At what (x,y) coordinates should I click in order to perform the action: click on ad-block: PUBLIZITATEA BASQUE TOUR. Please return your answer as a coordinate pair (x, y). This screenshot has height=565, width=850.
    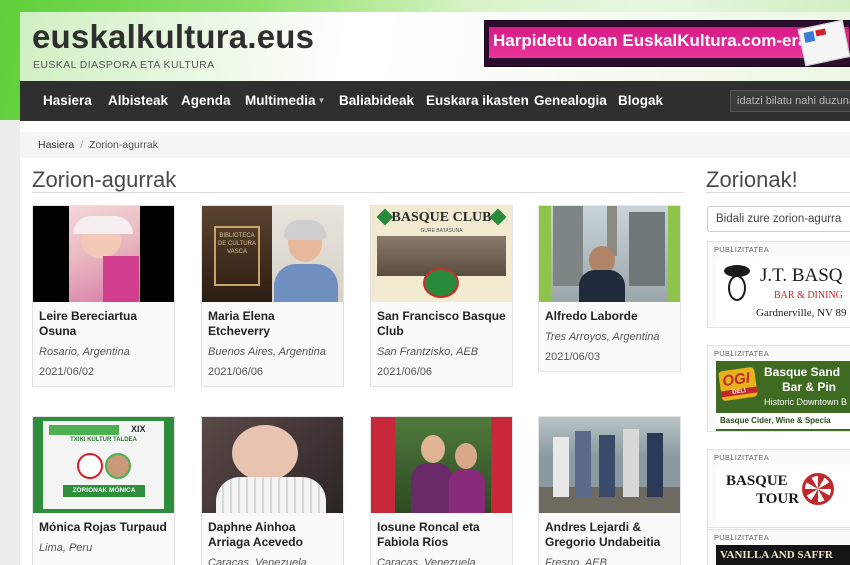
    Looking at the image, I should click on (778, 488).